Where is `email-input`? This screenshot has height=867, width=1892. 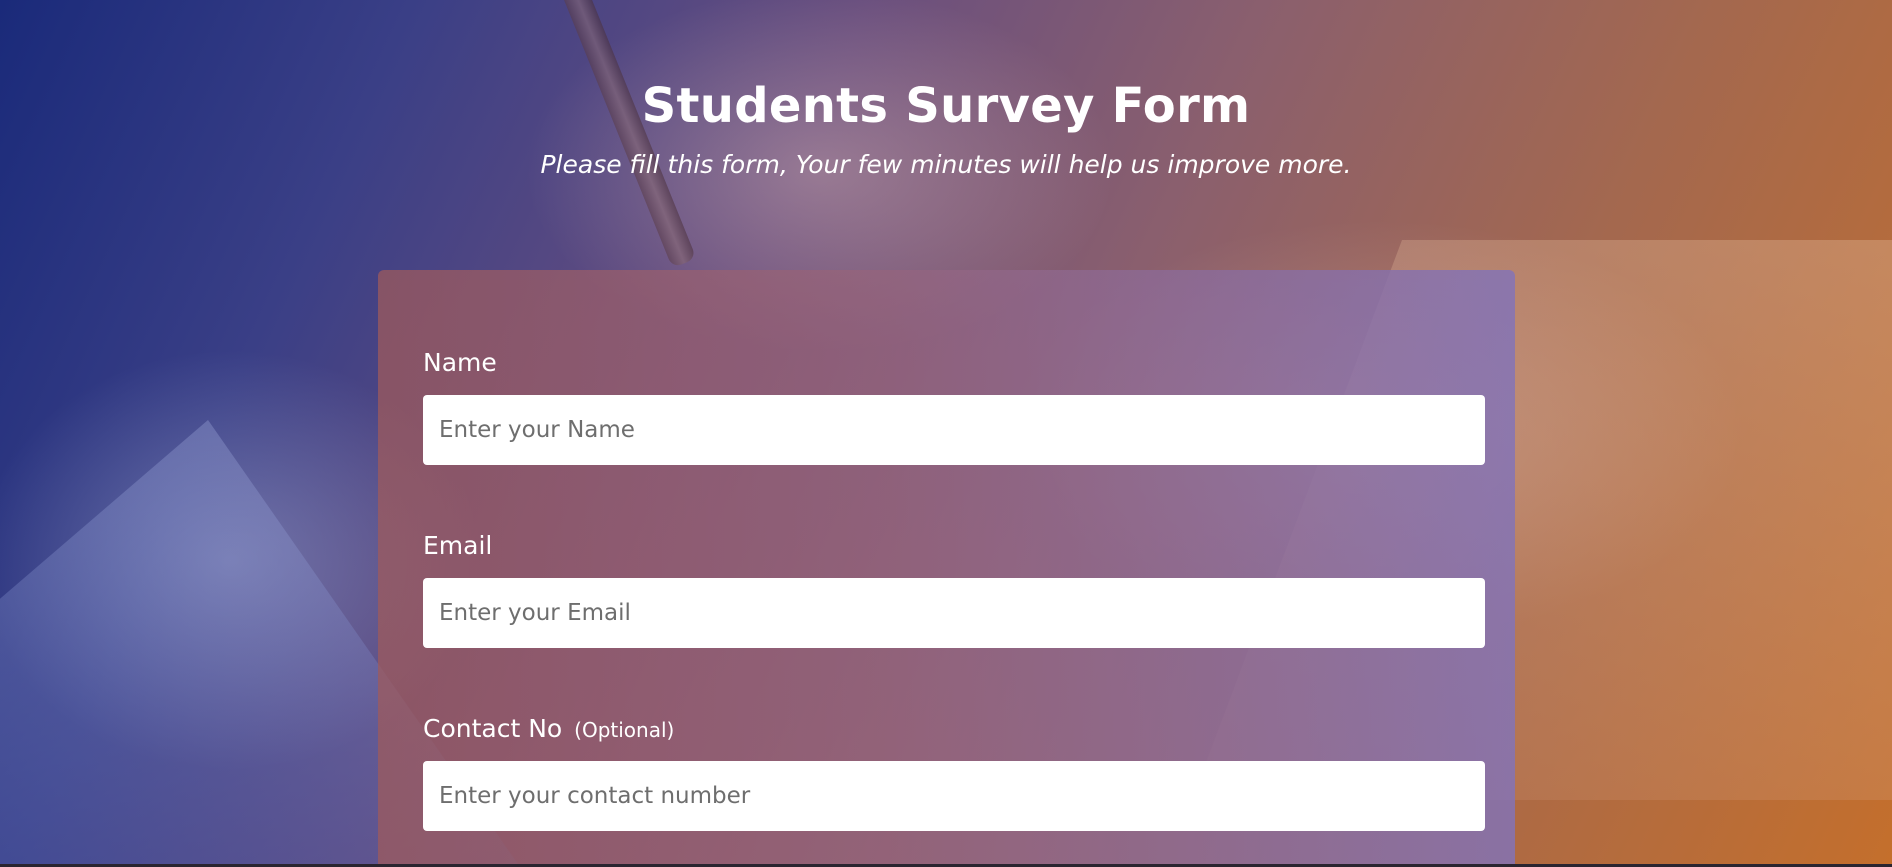 email-input is located at coordinates (954, 613).